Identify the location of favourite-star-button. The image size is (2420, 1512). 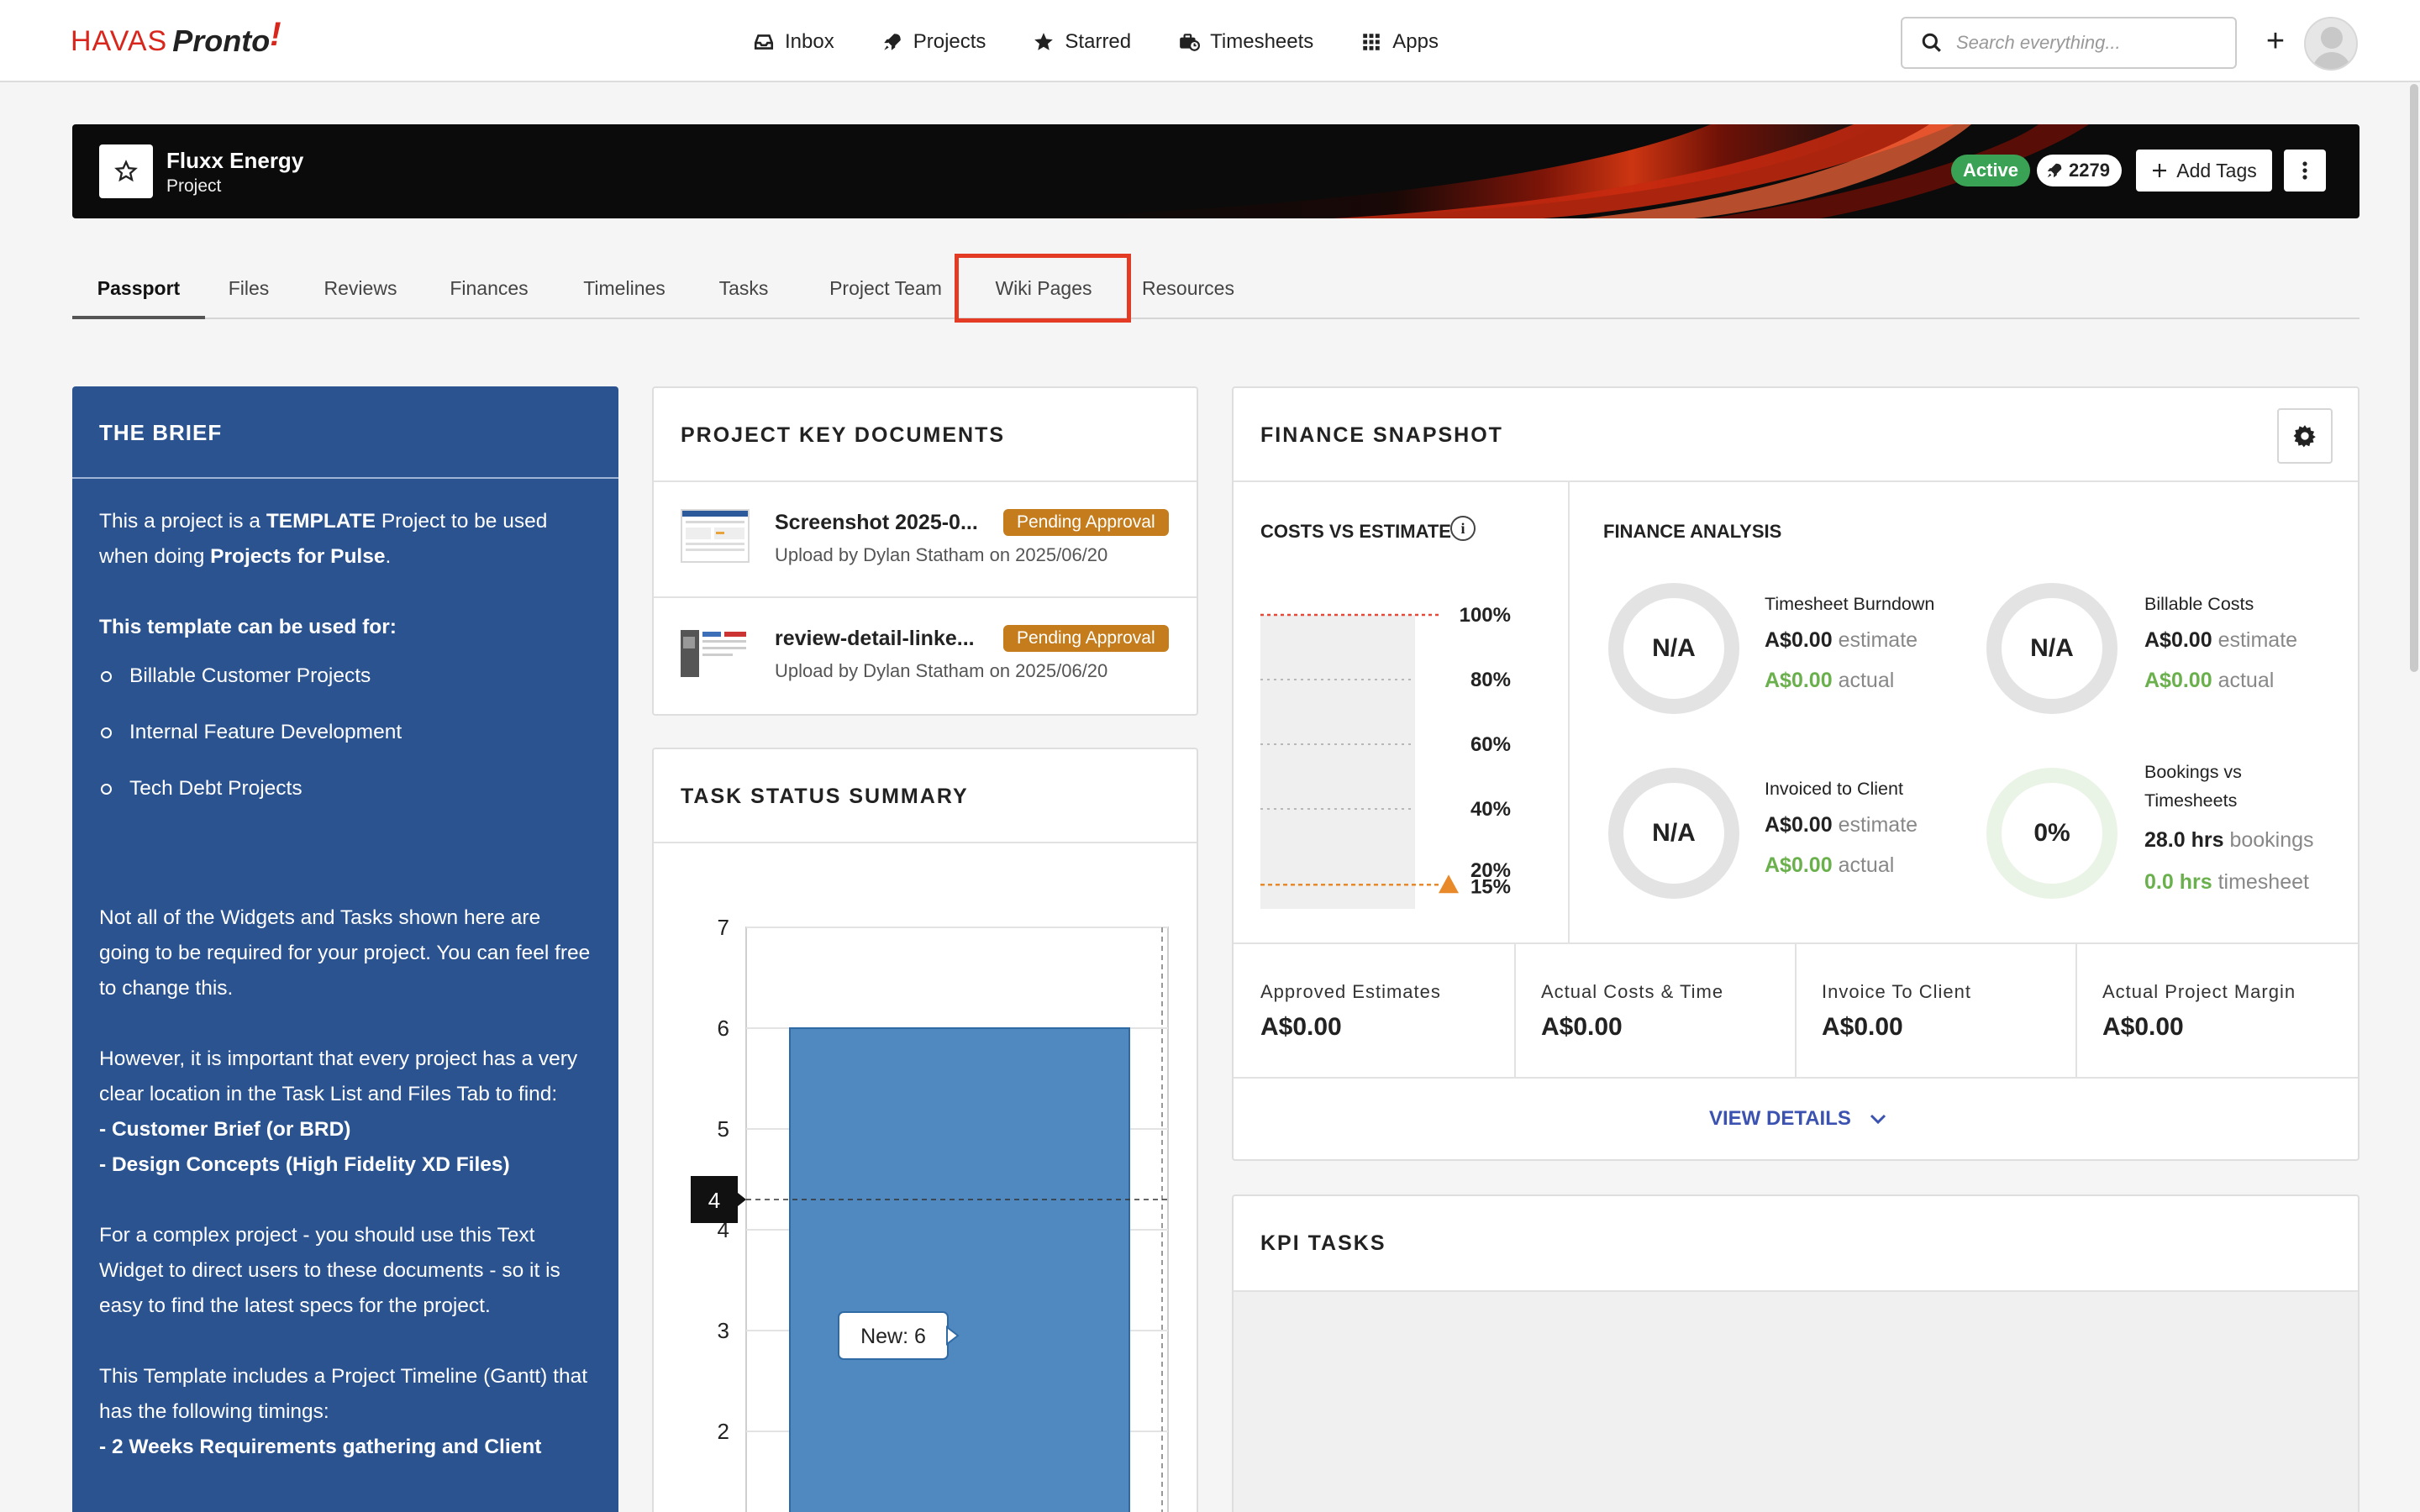
(126, 171).